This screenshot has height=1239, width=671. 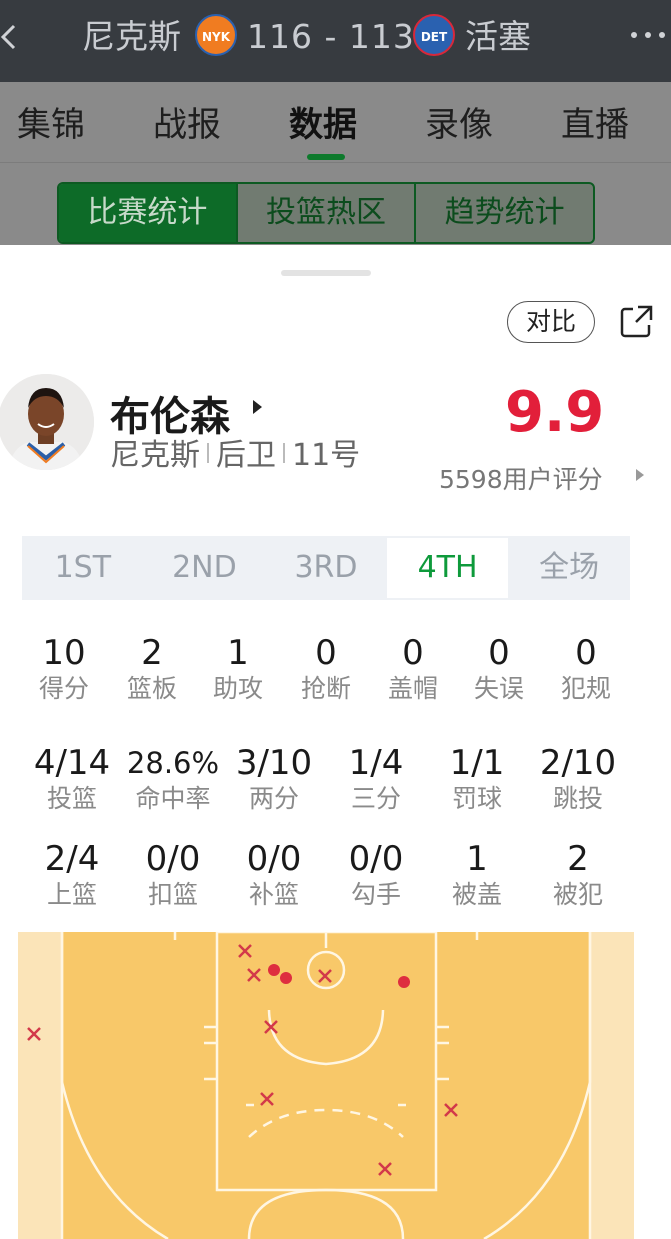 I want to click on stat-steals: 0 抢断, so click(x=326, y=669).